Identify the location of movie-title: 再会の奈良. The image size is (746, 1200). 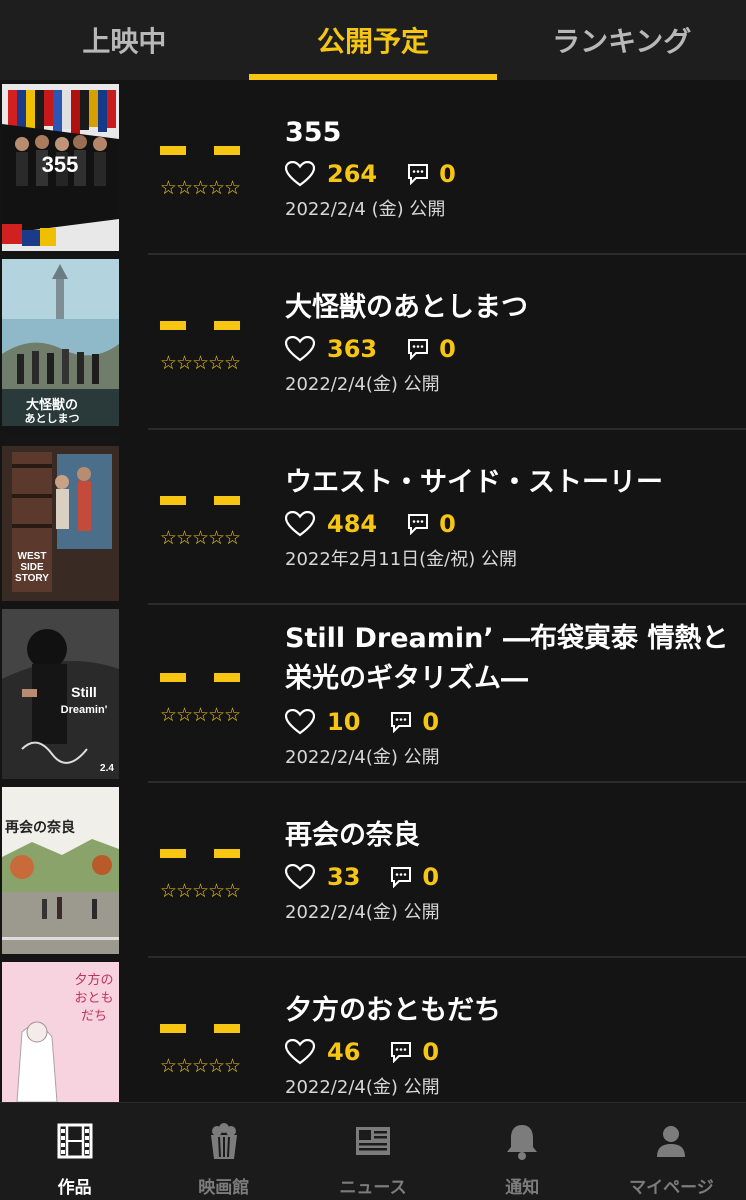
(510, 835).